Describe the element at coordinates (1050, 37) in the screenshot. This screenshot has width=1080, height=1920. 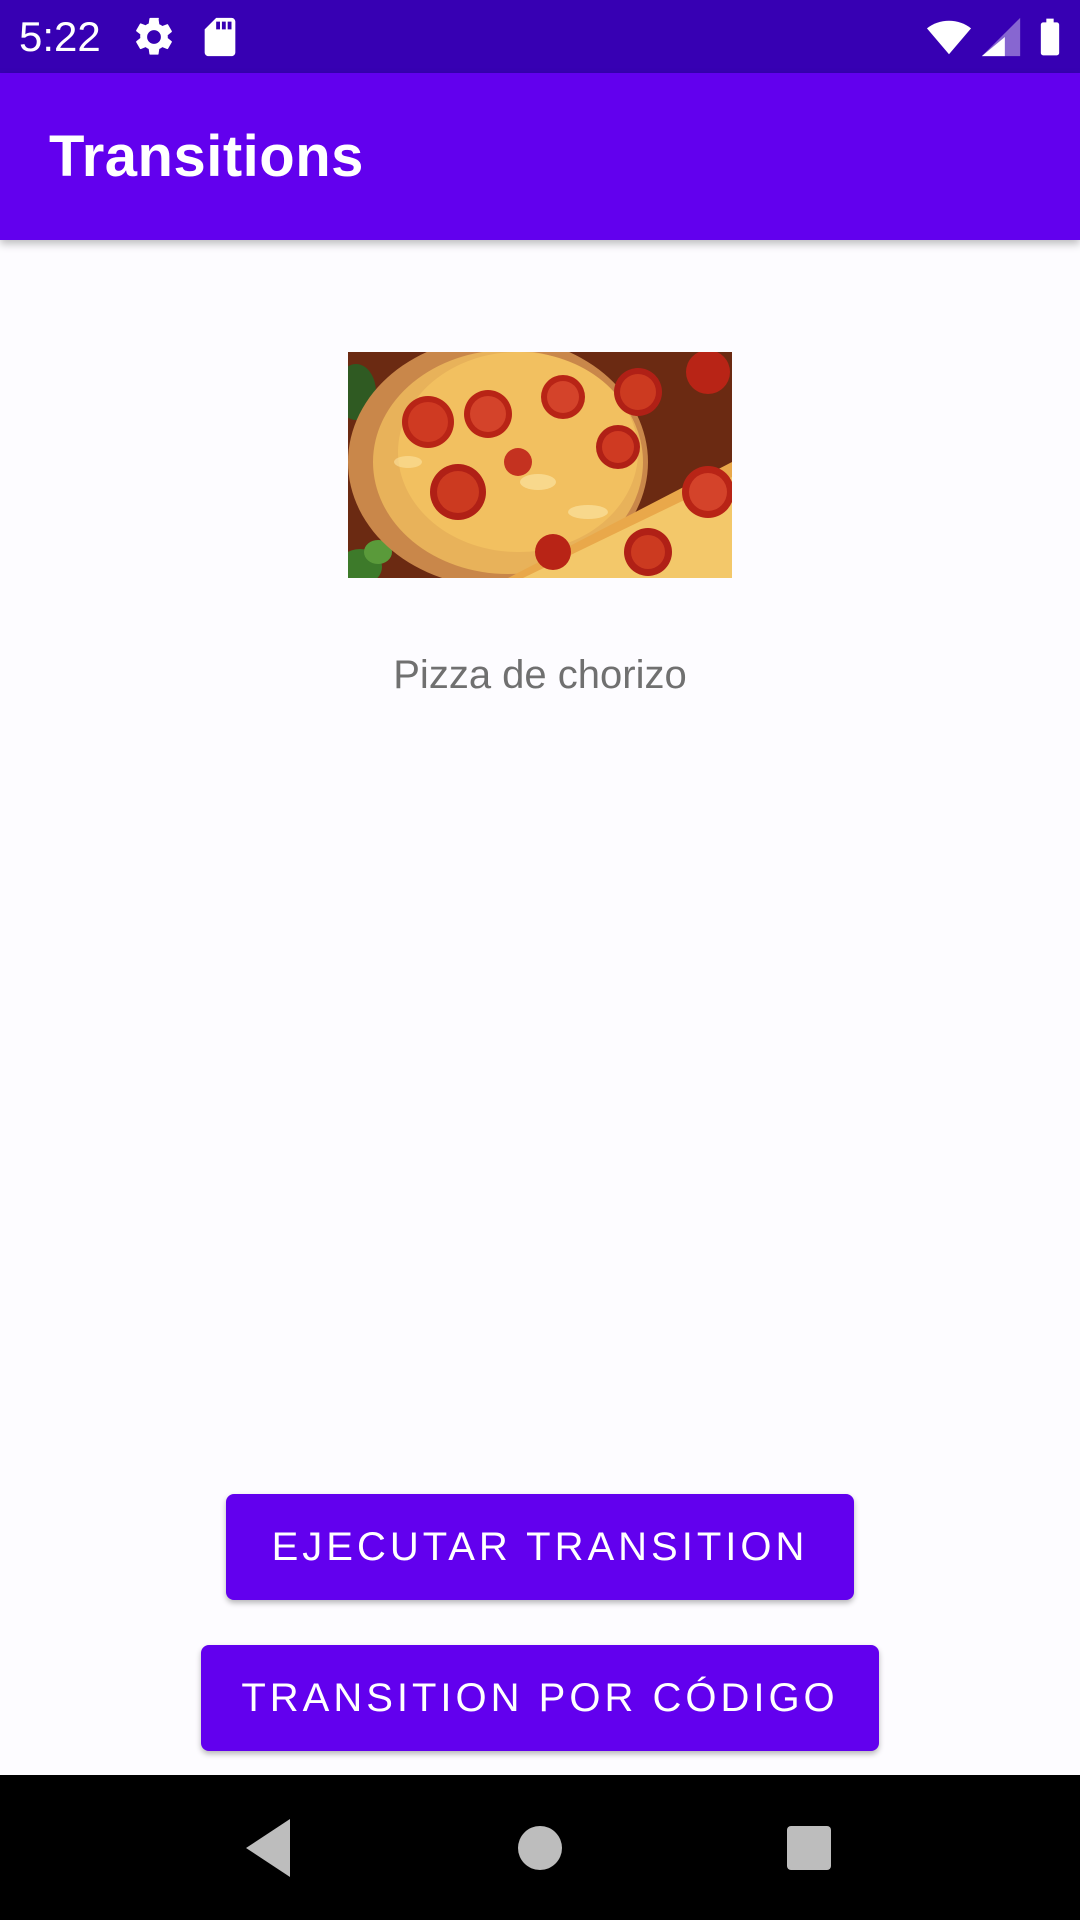
I see `battery-icon` at that location.